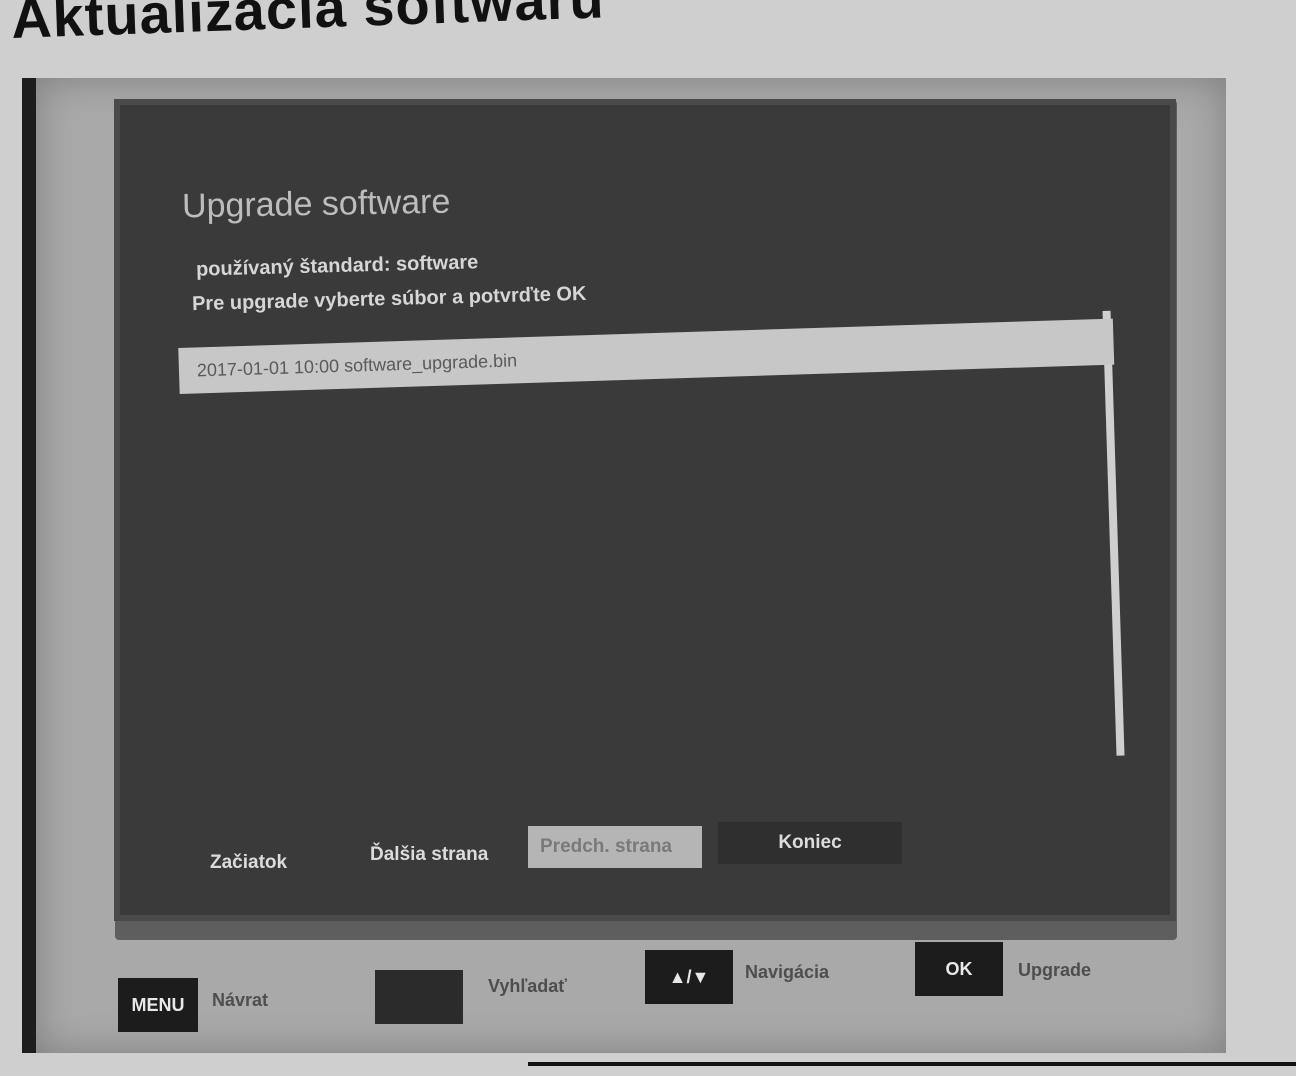 The width and height of the screenshot is (1296, 1076). Describe the element at coordinates (527, 986) in the screenshot. I see `color-key-label: Vyhľadať` at that location.